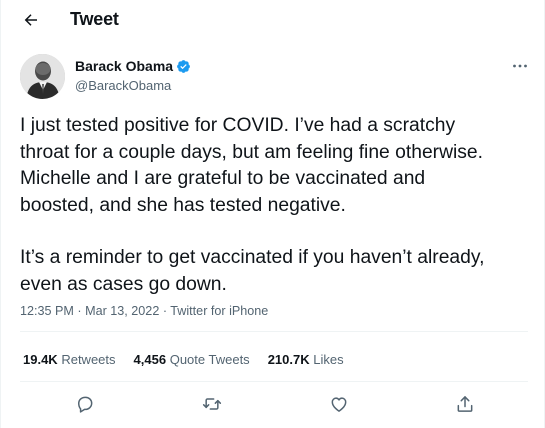 This screenshot has height=428, width=545. Describe the element at coordinates (219, 311) in the screenshot. I see `tweet-source: Twitter for iPhone` at that location.